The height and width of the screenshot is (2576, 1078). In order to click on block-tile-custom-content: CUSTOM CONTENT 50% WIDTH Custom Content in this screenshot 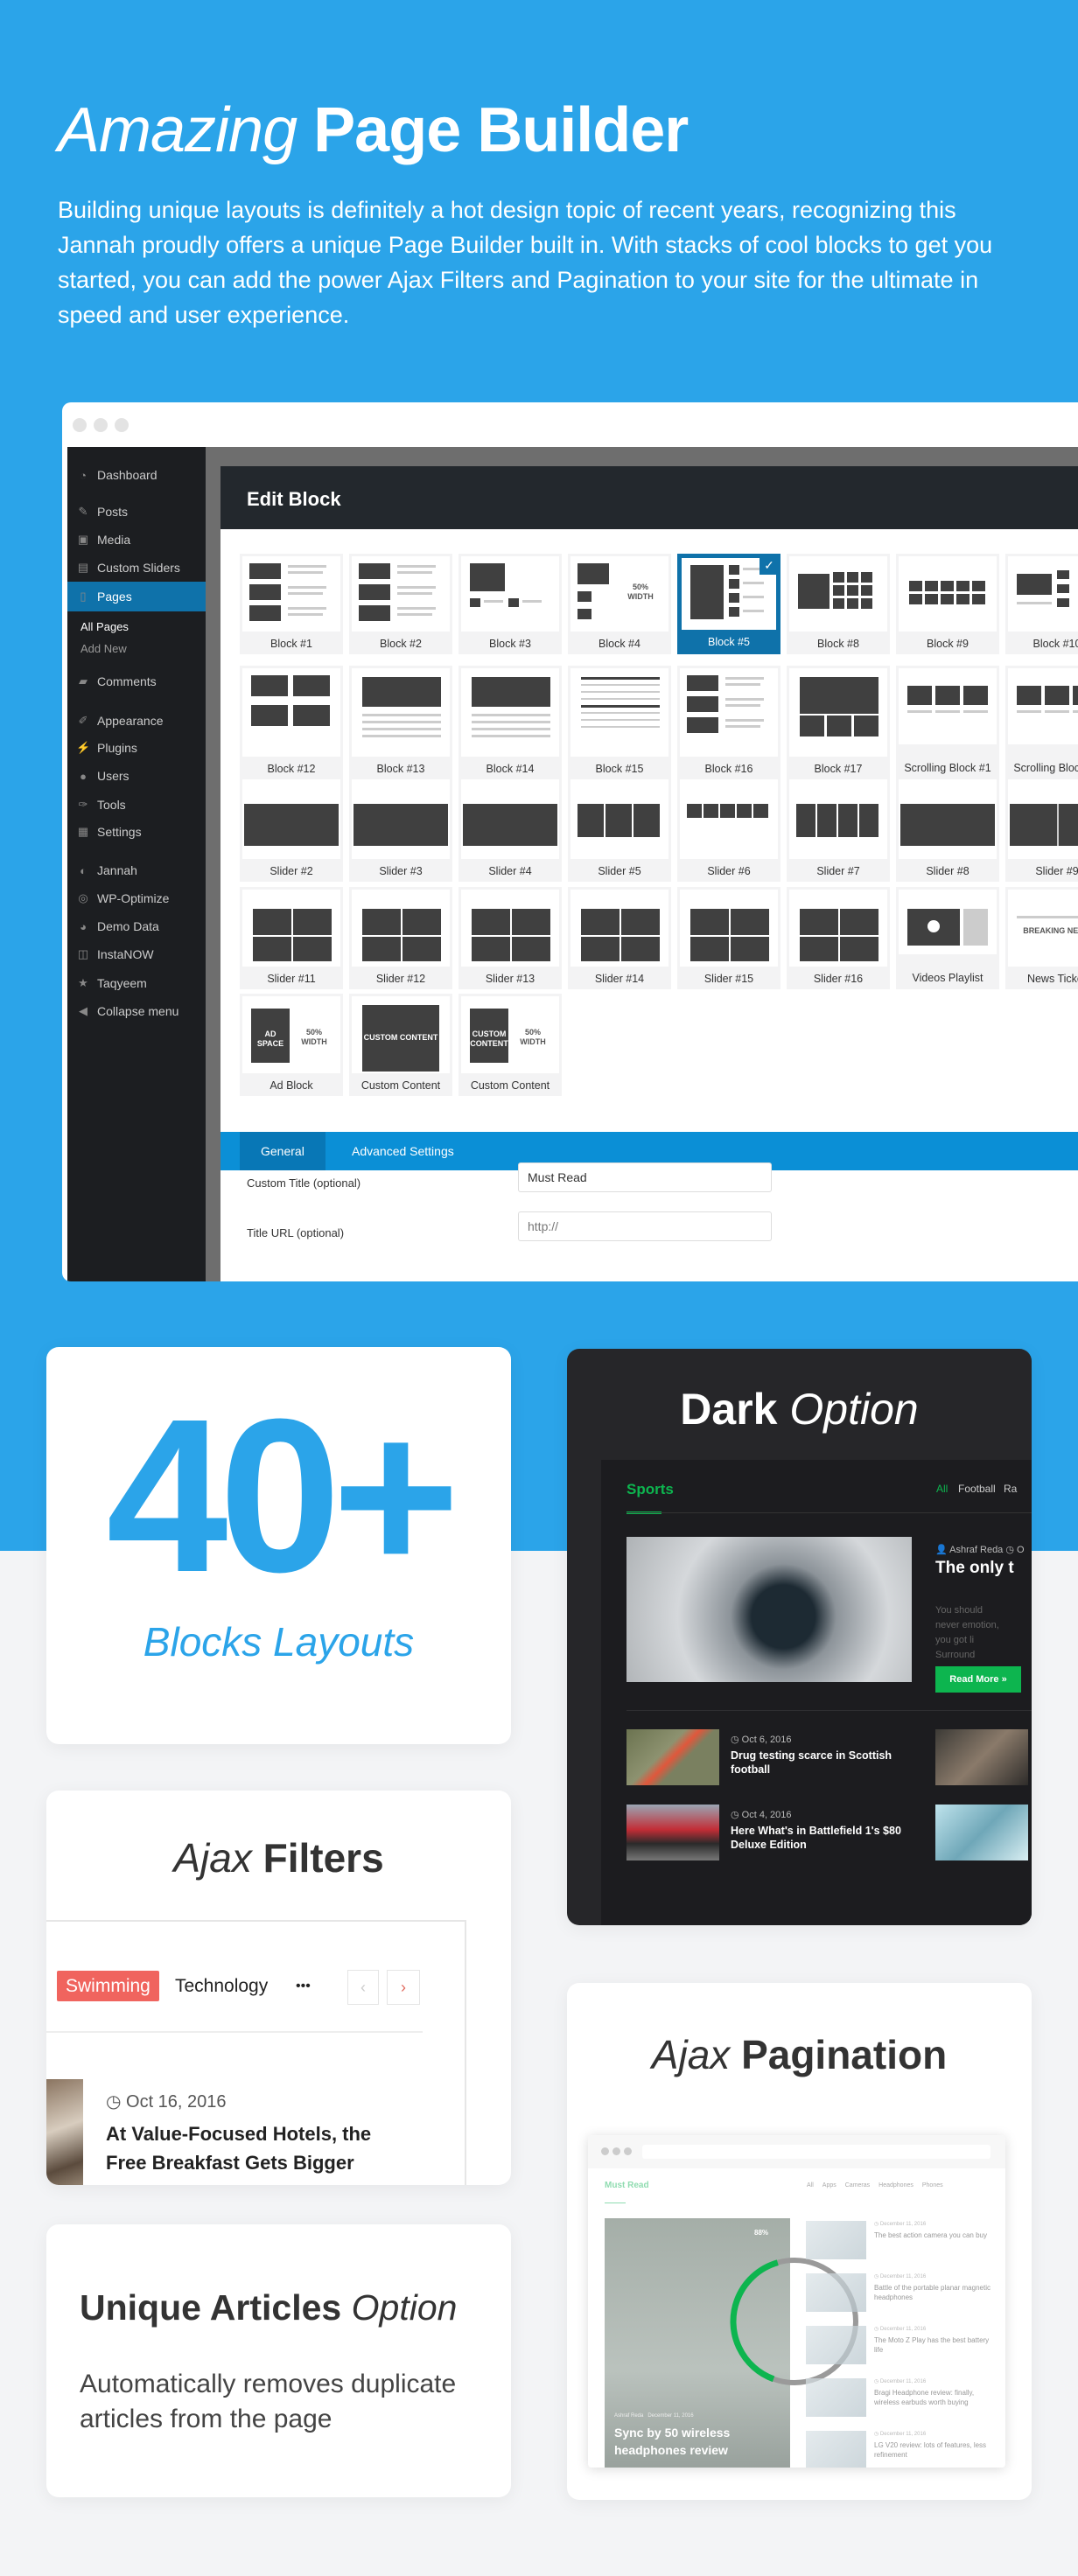, I will do `click(510, 1045)`.